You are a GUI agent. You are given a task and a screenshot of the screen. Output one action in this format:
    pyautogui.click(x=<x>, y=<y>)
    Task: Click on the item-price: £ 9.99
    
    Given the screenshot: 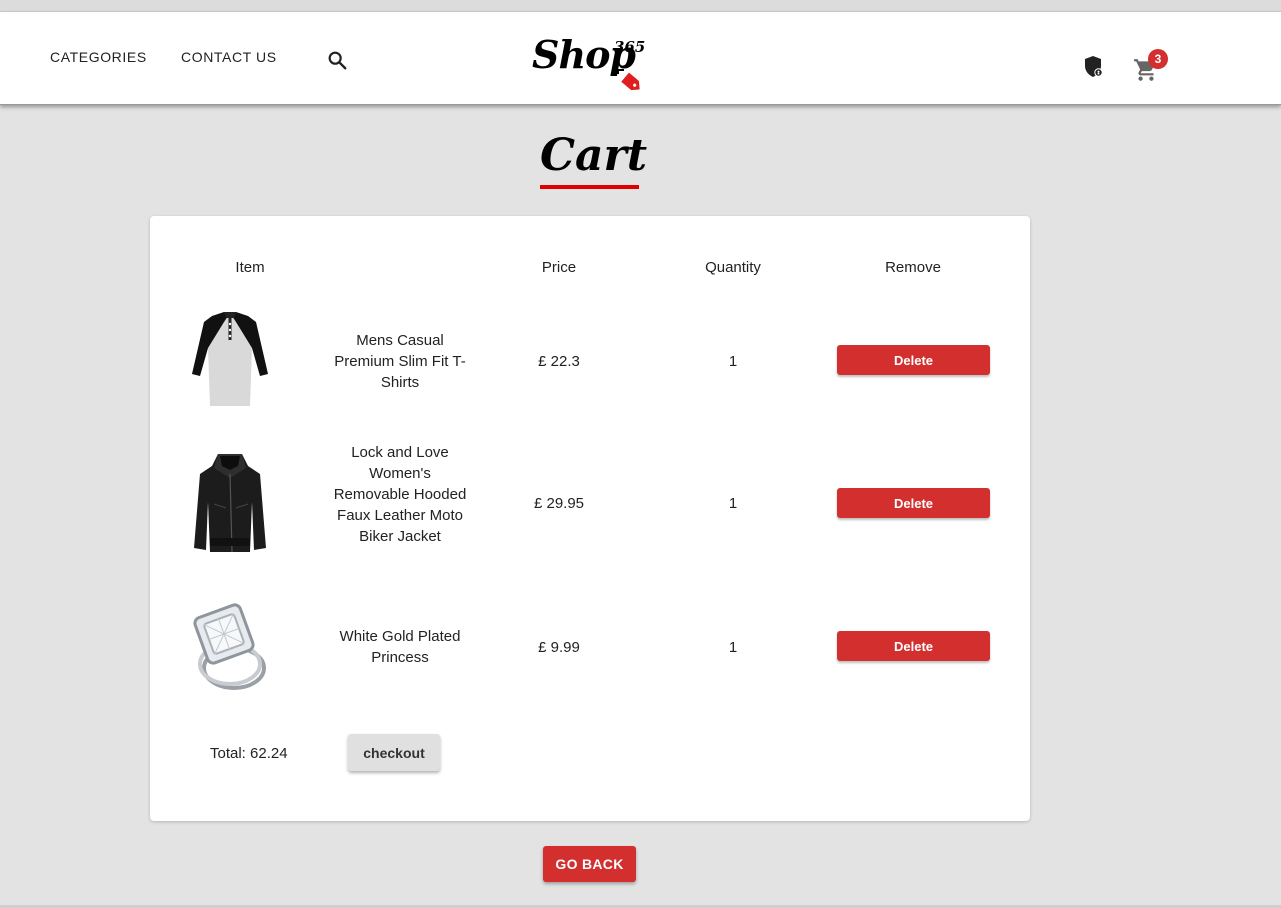 What is the action you would take?
    pyautogui.click(x=559, y=647)
    